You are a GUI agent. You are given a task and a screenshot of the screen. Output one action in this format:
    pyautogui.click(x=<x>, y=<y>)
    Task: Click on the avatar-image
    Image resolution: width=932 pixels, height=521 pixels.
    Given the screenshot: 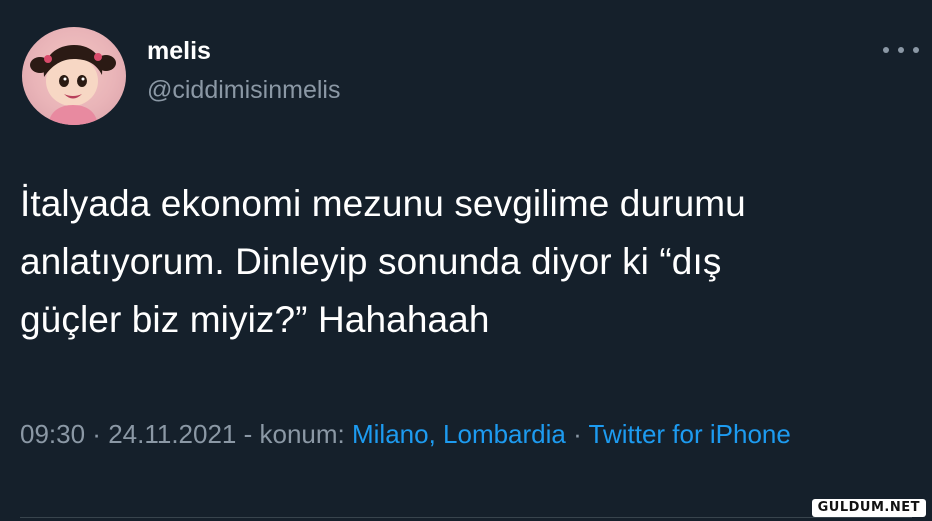 What is the action you would take?
    pyautogui.click(x=73, y=85)
    